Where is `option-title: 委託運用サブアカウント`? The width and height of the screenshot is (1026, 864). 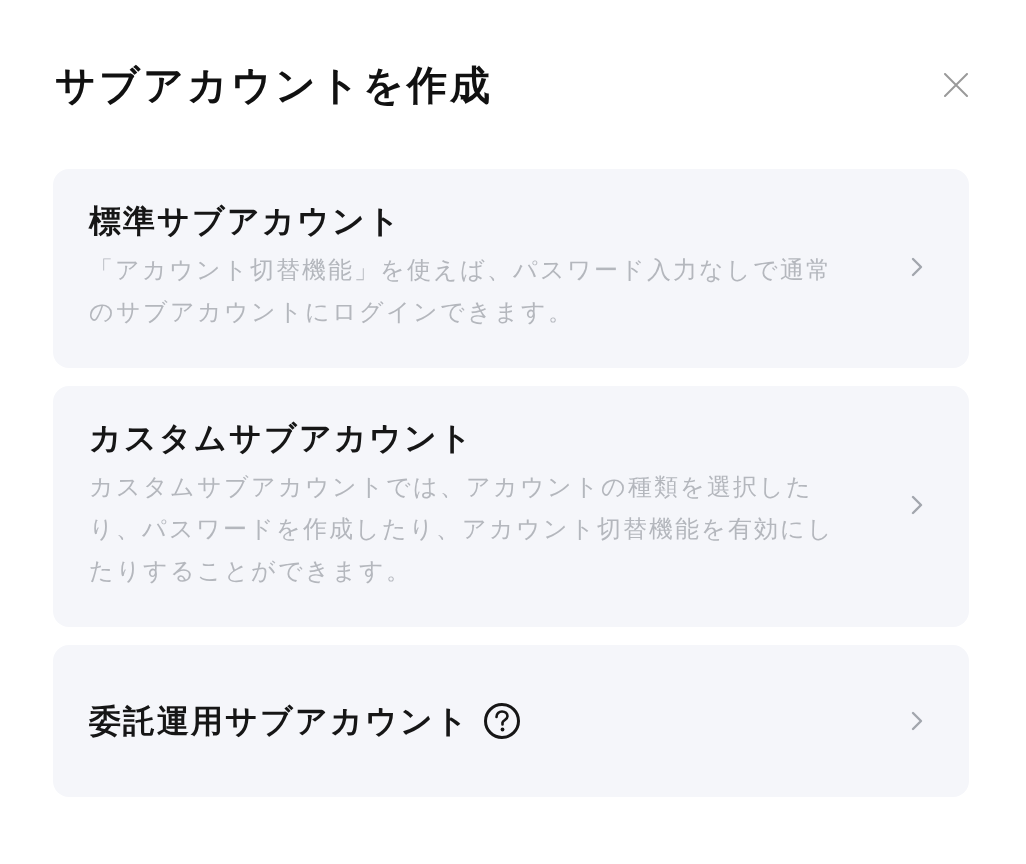 option-title: 委託運用サブアカウント is located at coordinates (279, 721).